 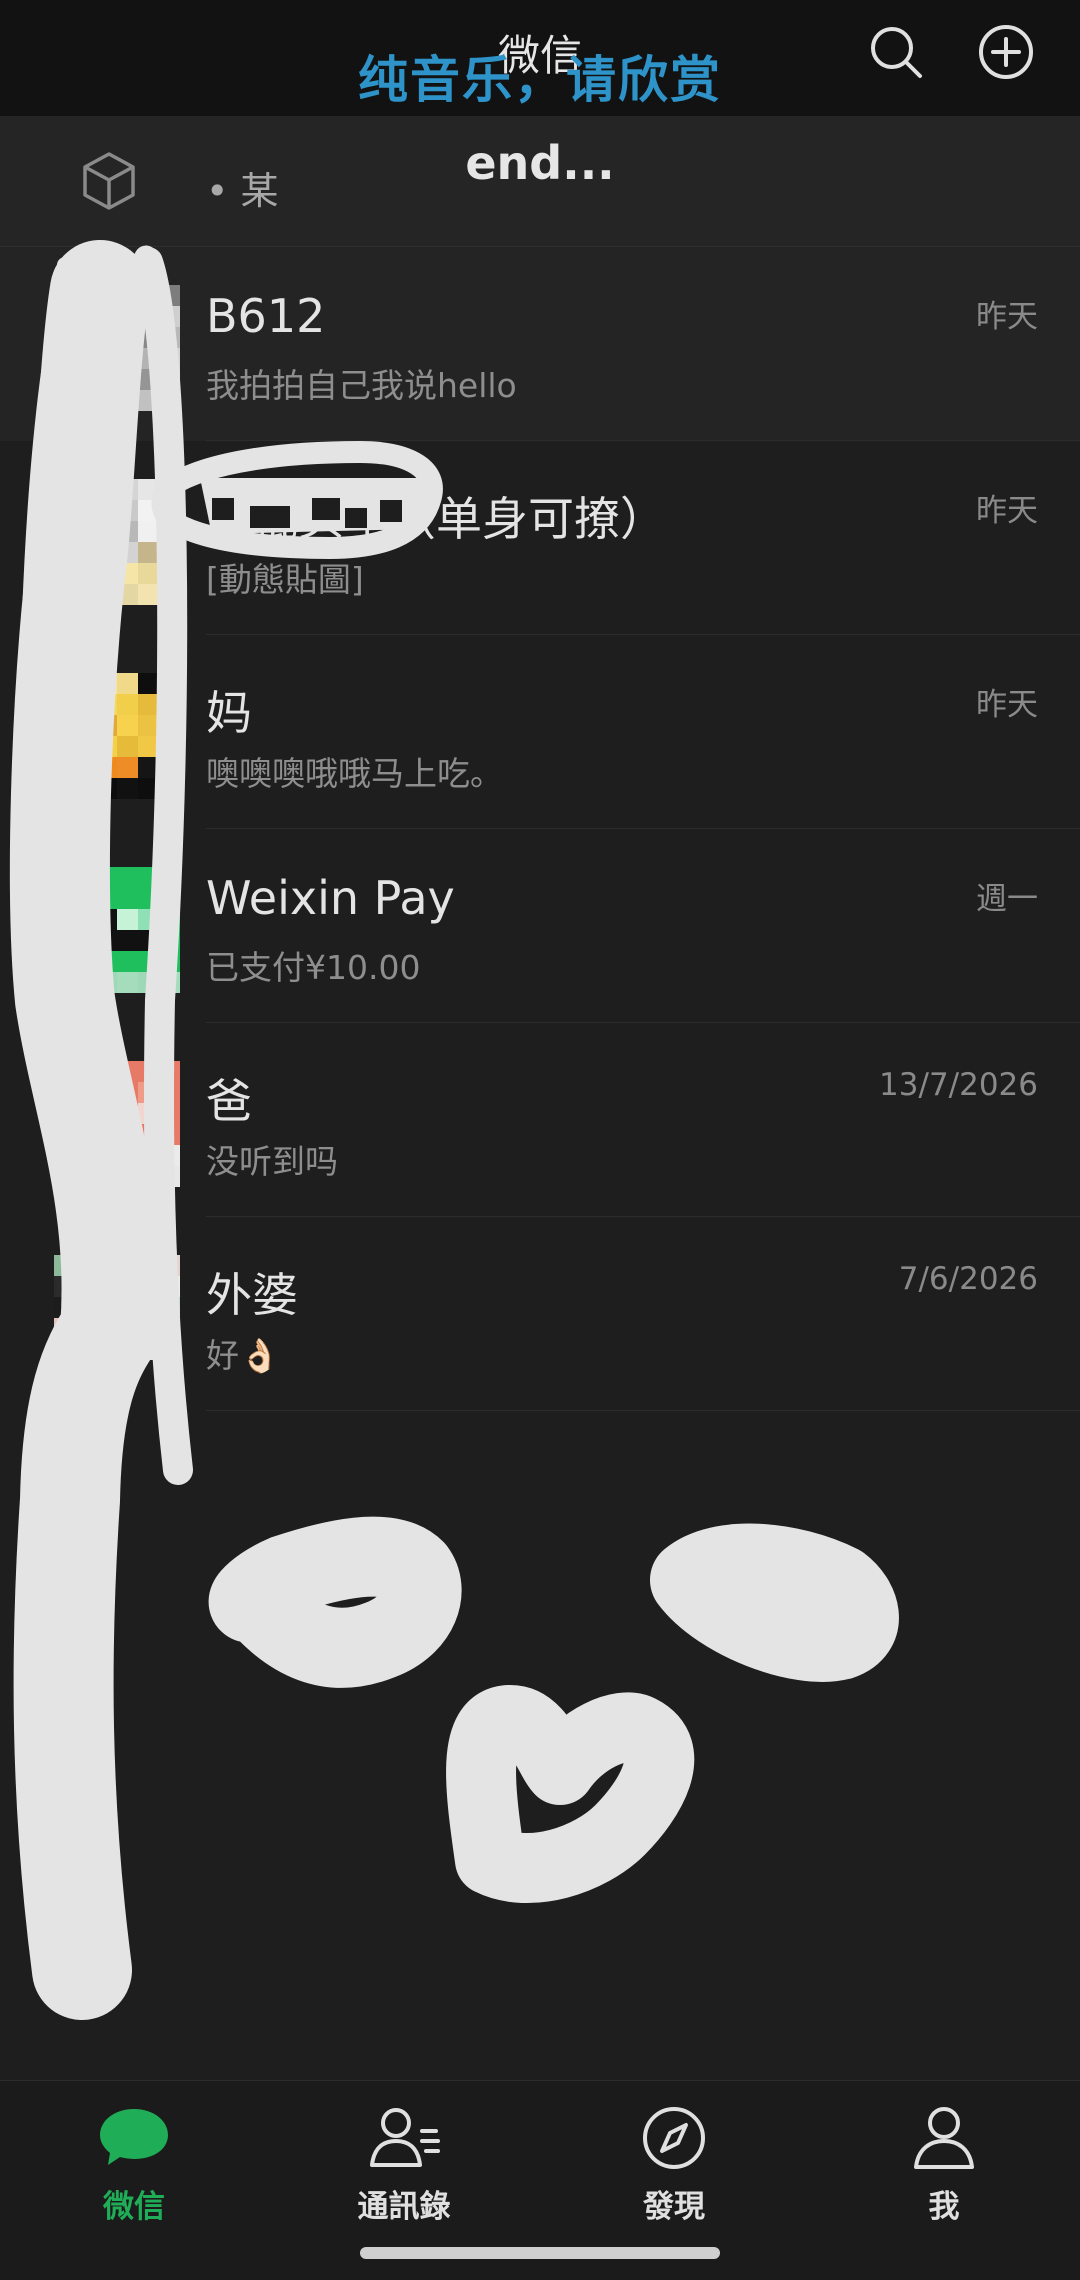 I want to click on chat-name: 爸, so click(x=229, y=1101).